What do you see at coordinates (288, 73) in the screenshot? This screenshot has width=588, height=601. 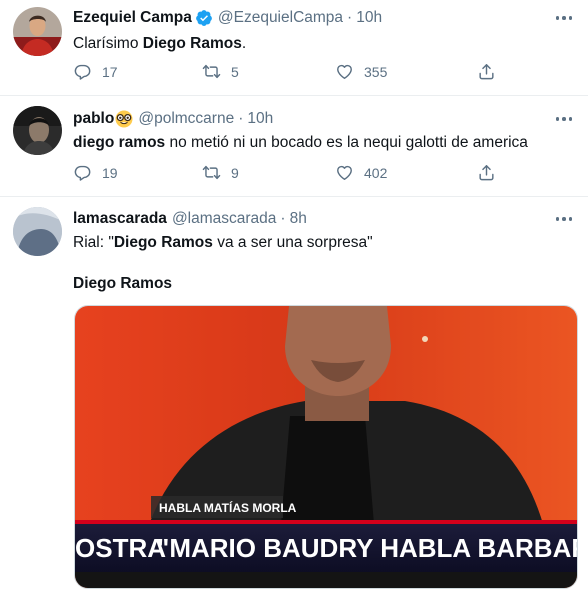 I see `tweet-actions: 17 5 355` at bounding box center [288, 73].